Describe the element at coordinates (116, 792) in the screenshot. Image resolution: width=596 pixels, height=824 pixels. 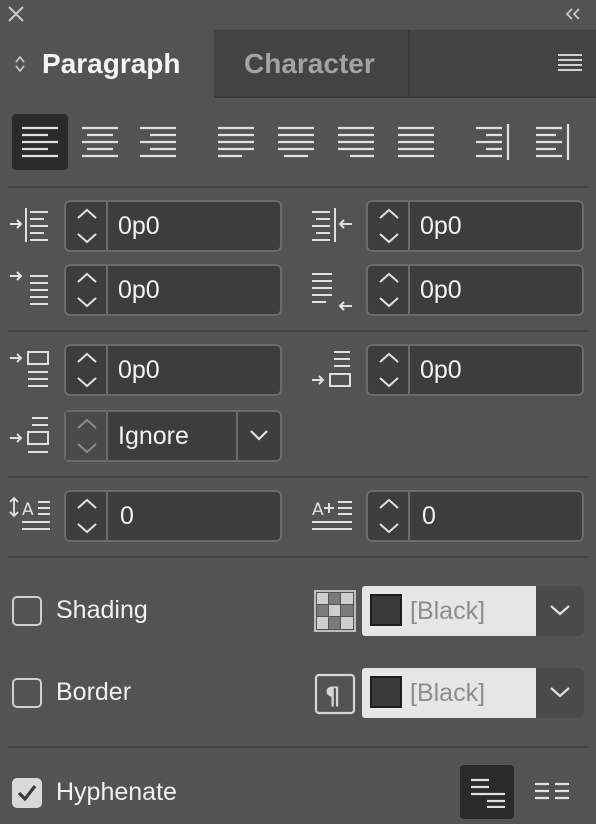
I see `hyphenate-label: Hyphenate` at that location.